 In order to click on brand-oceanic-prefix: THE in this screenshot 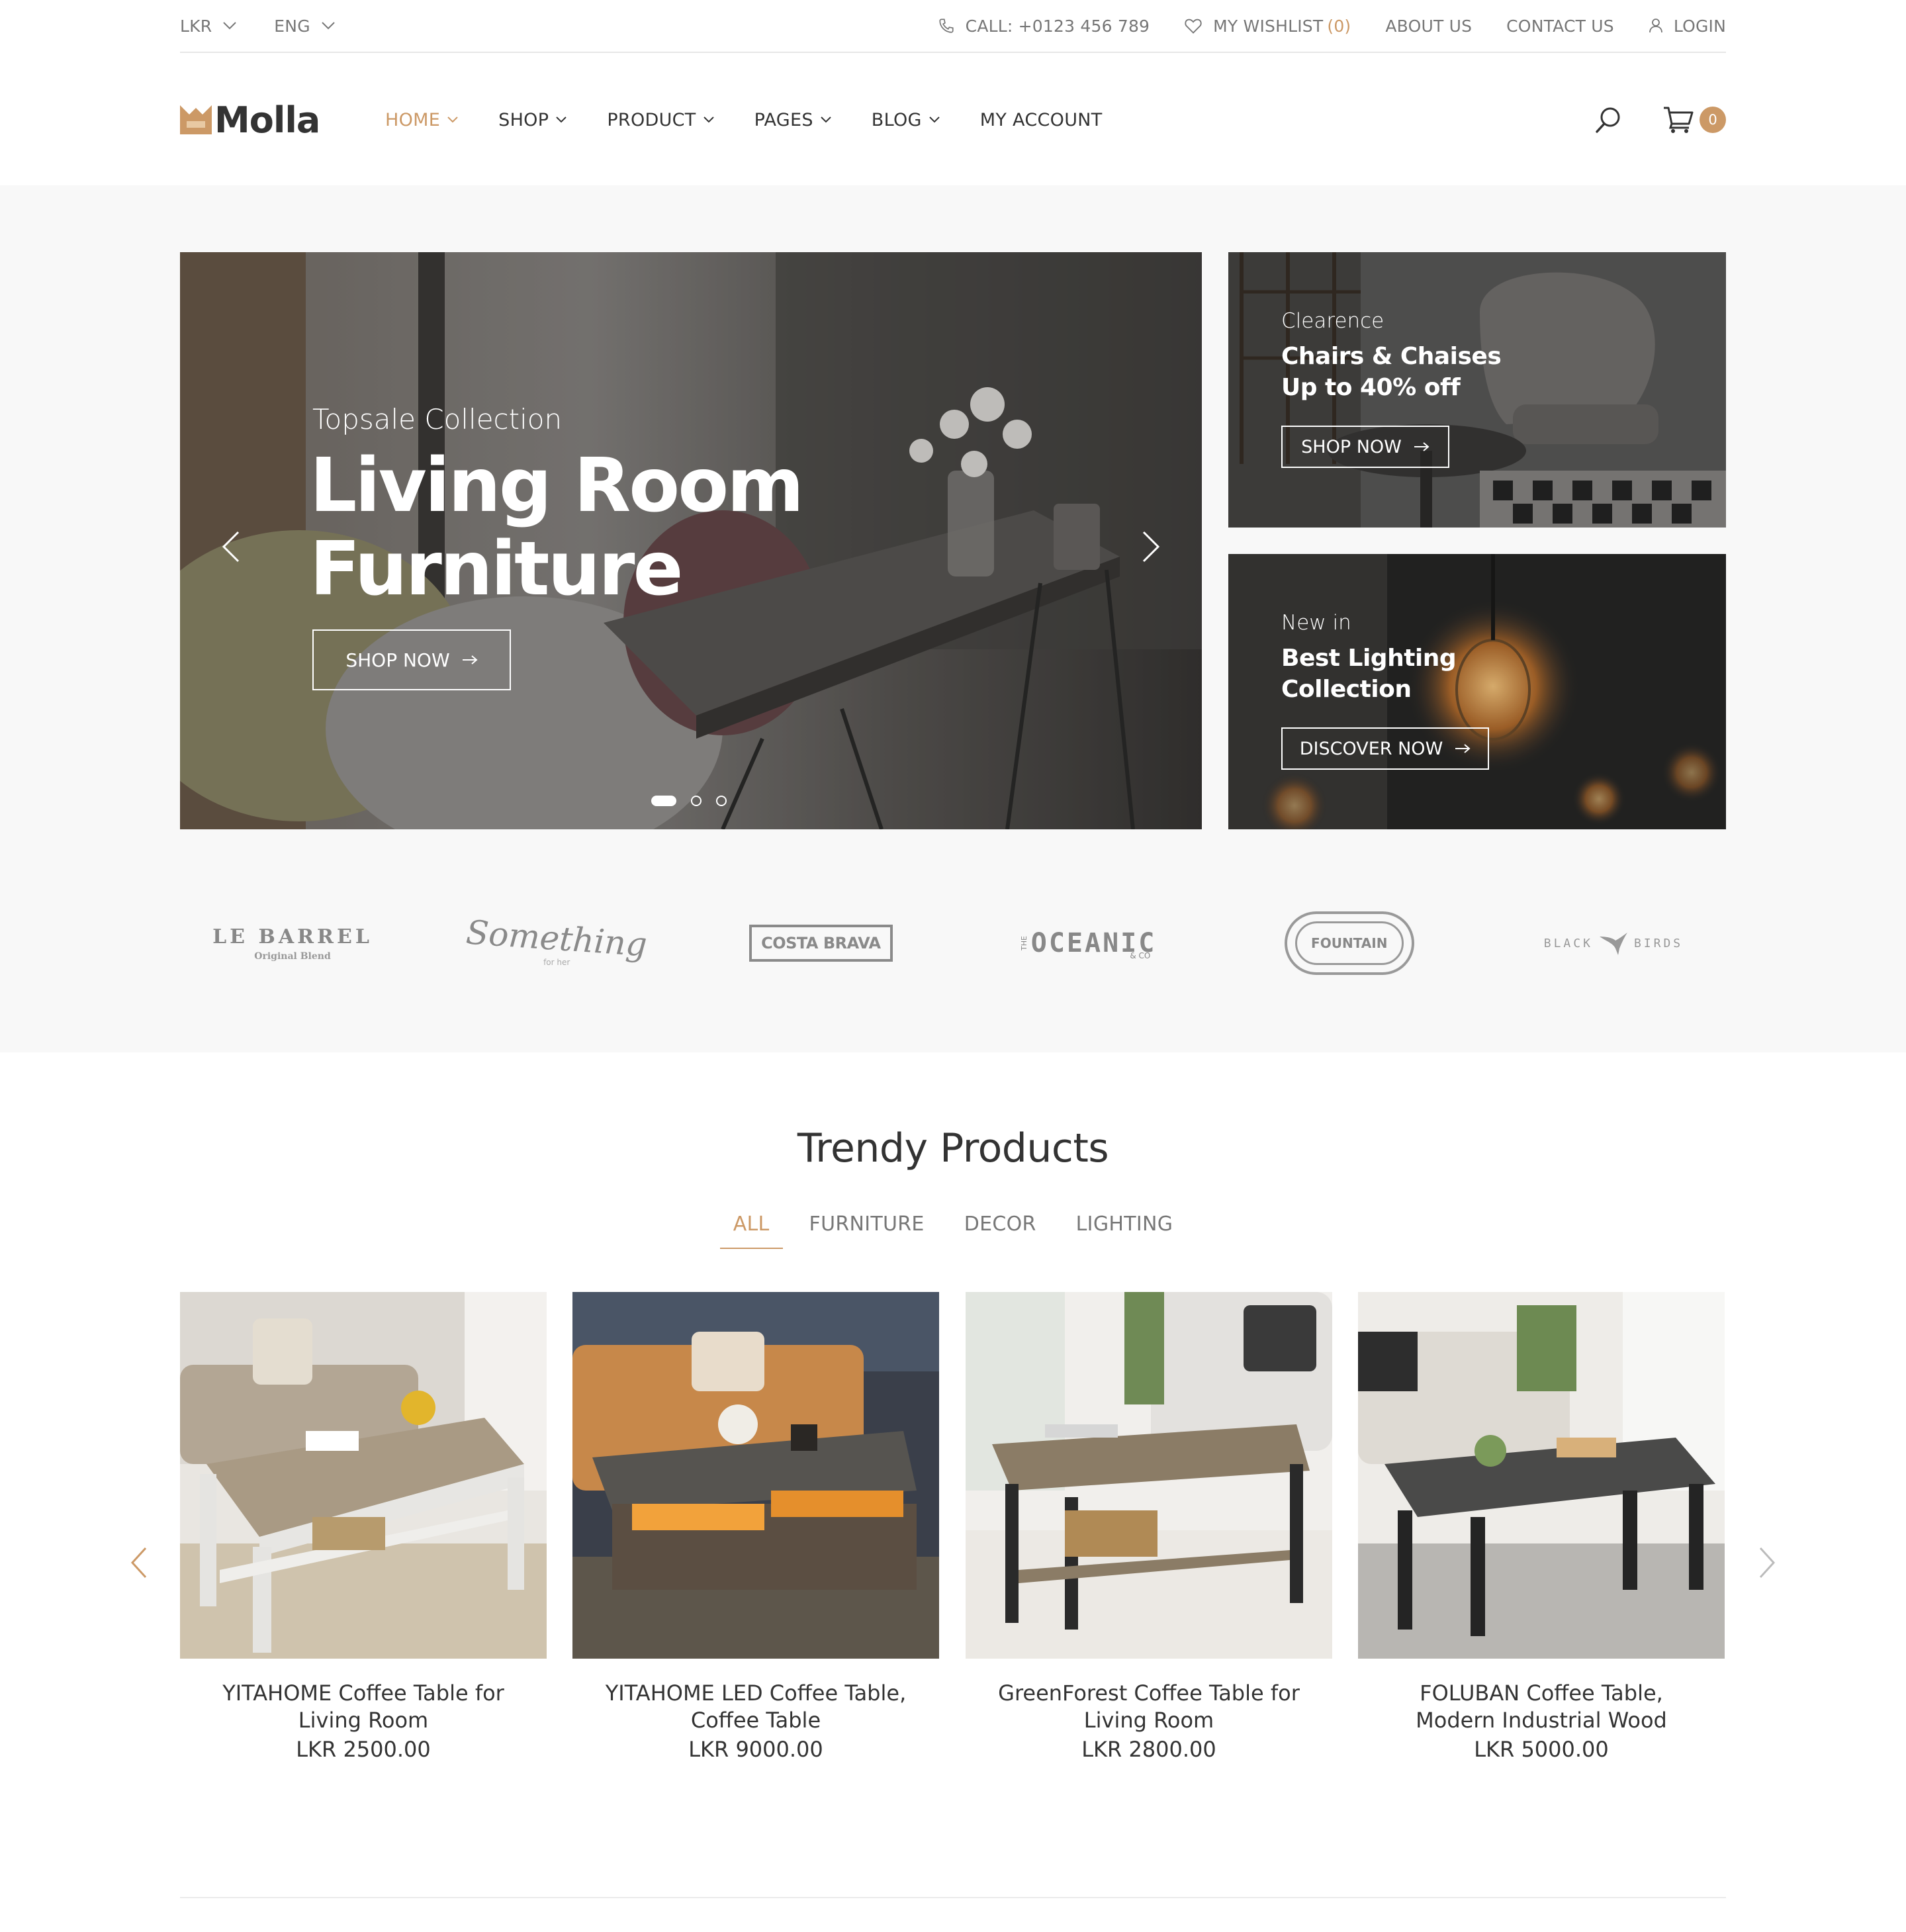, I will do `click(1023, 943)`.